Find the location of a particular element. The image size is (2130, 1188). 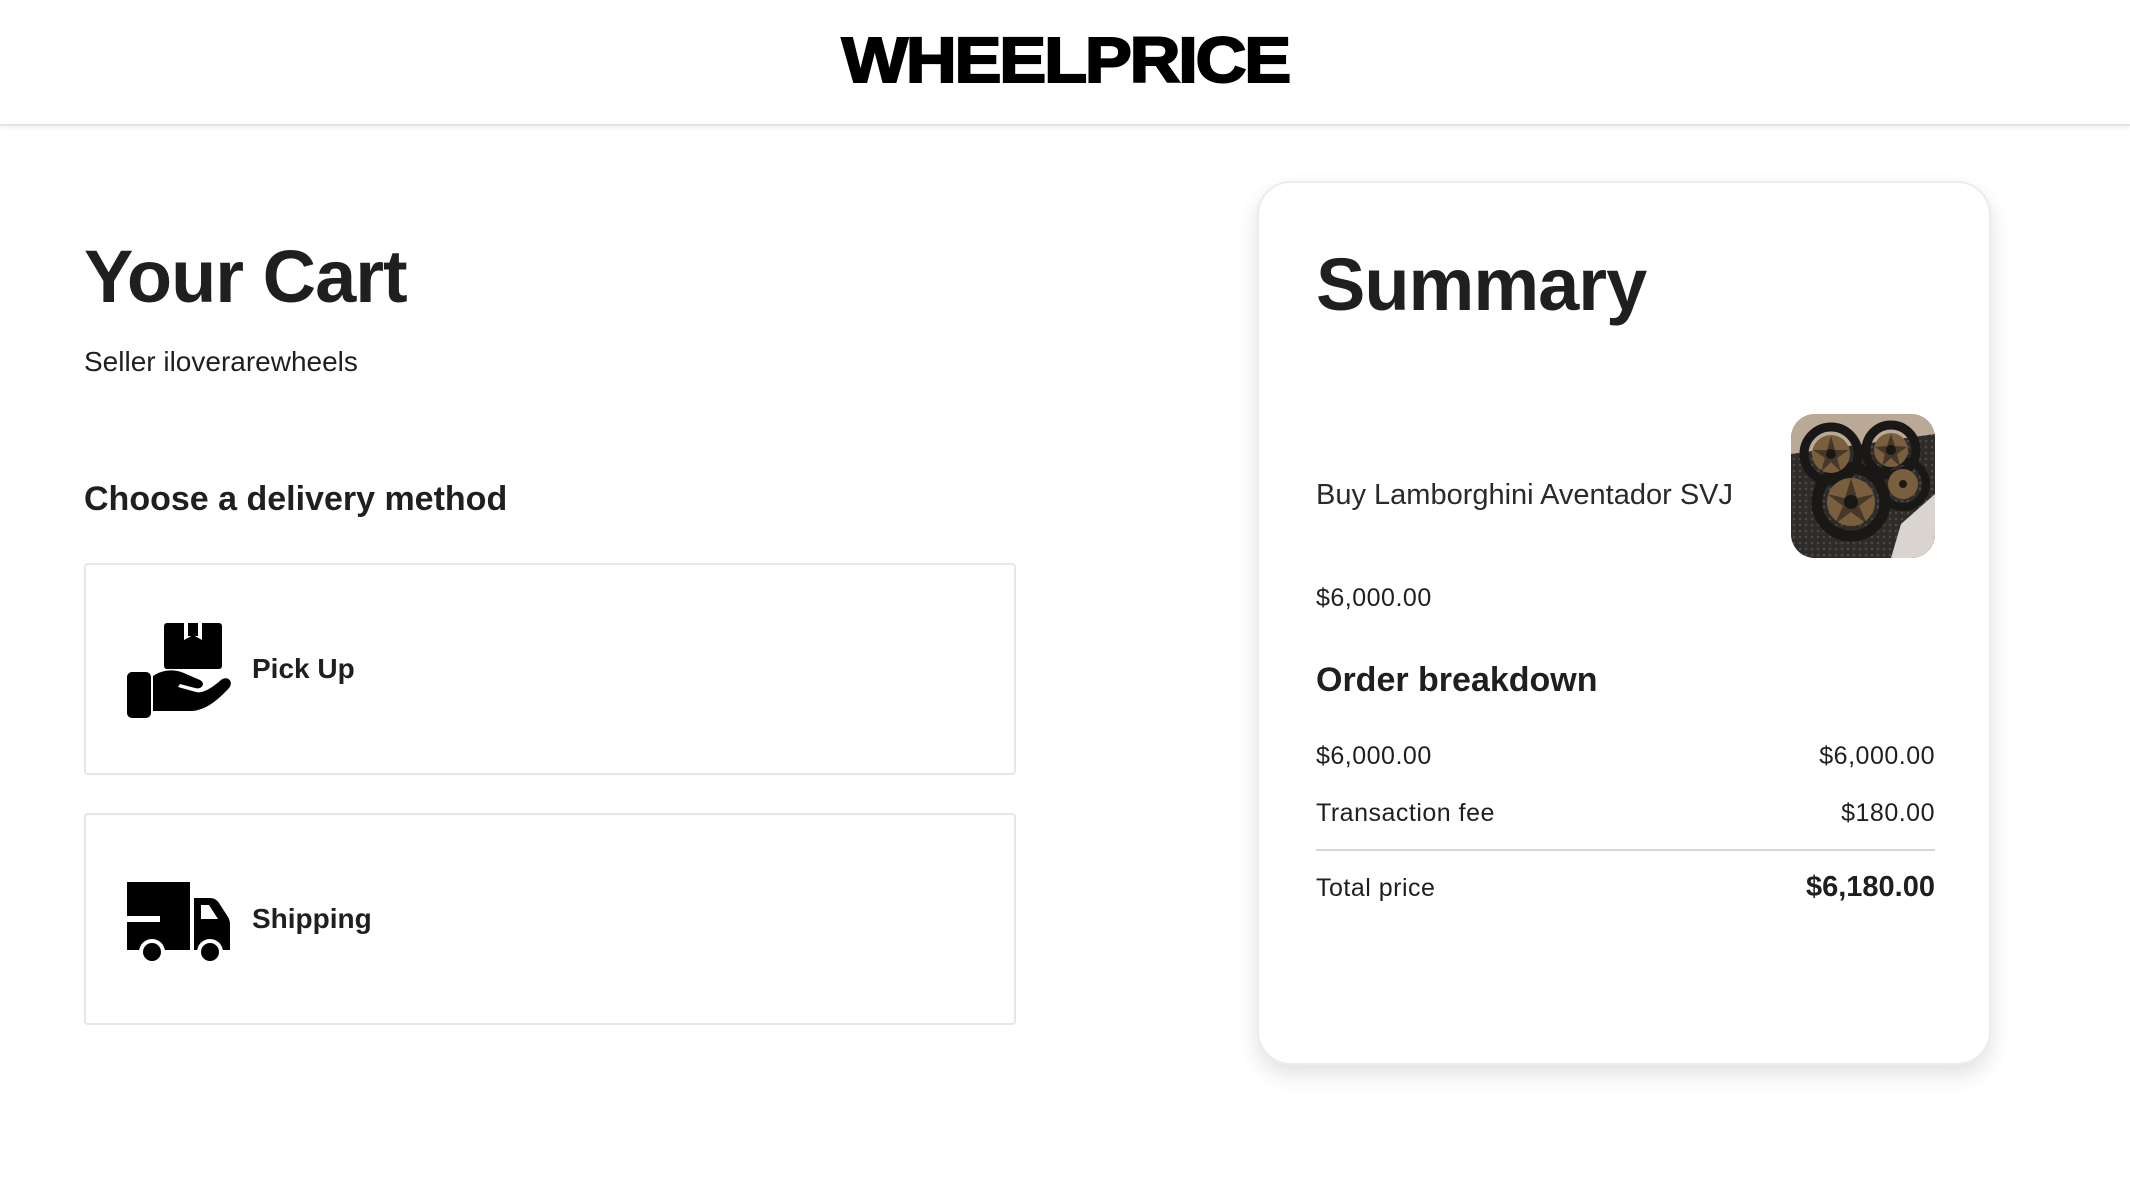

summary-title: Summary is located at coordinates (1481, 284).